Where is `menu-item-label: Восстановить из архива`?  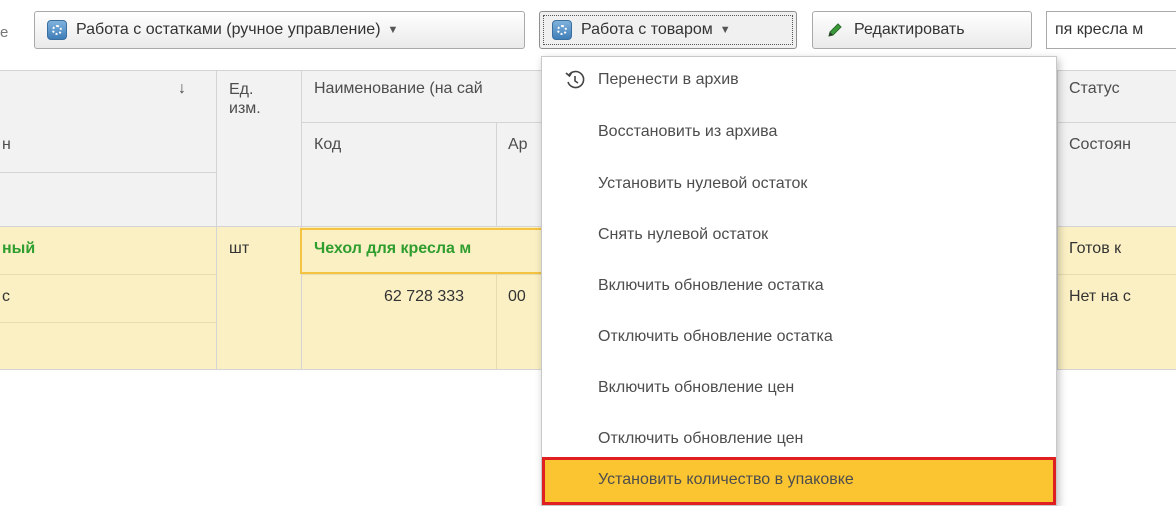 menu-item-label: Восстановить из архива is located at coordinates (688, 131).